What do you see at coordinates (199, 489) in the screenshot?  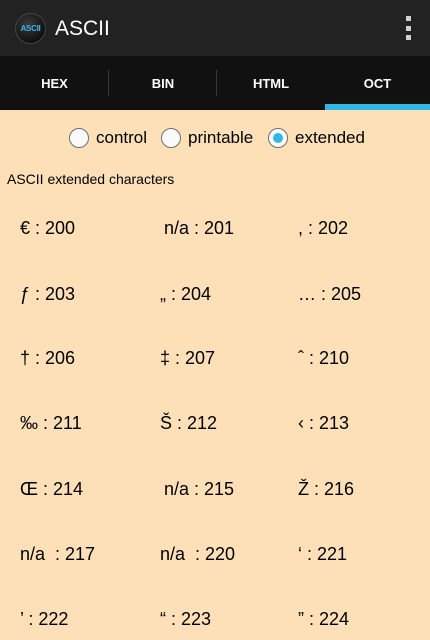 I see `grid-cell: n/a : 215` at bounding box center [199, 489].